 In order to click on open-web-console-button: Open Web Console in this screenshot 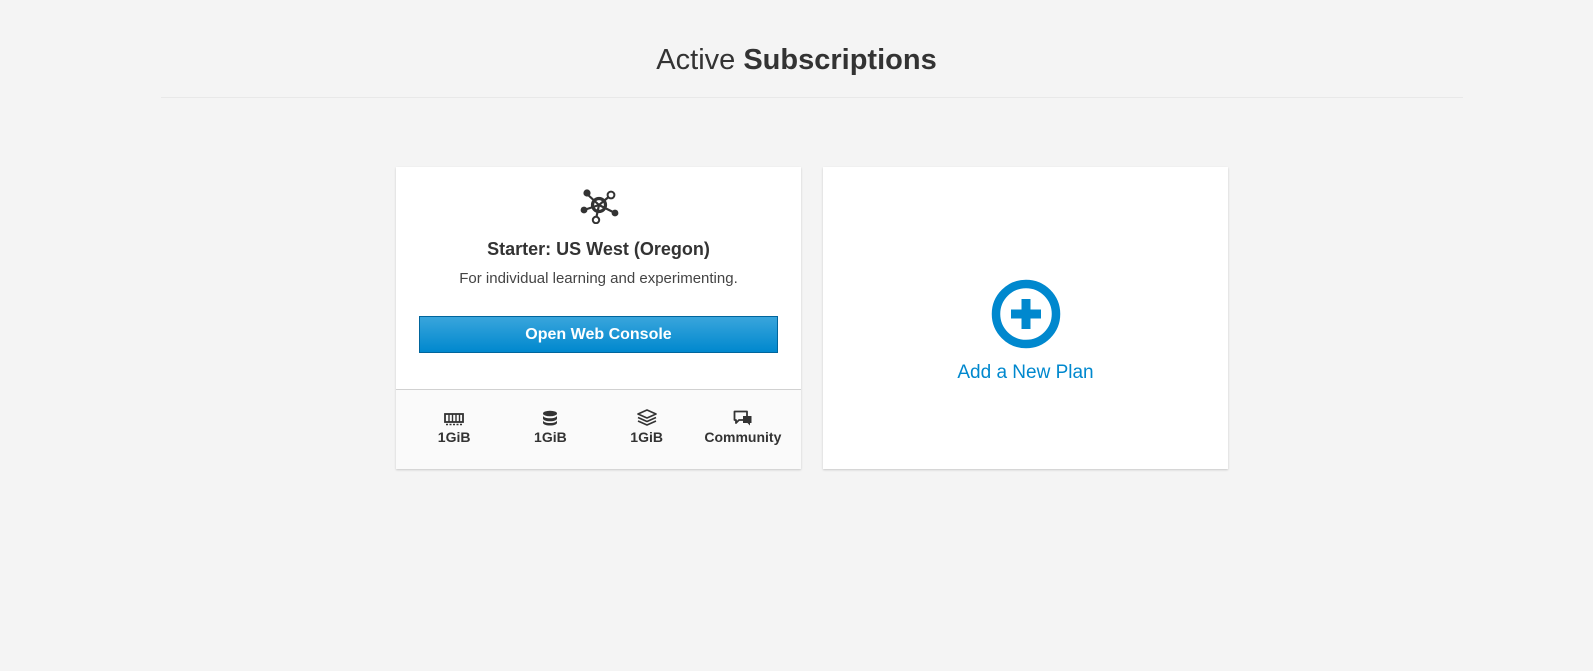, I will do `click(598, 334)`.